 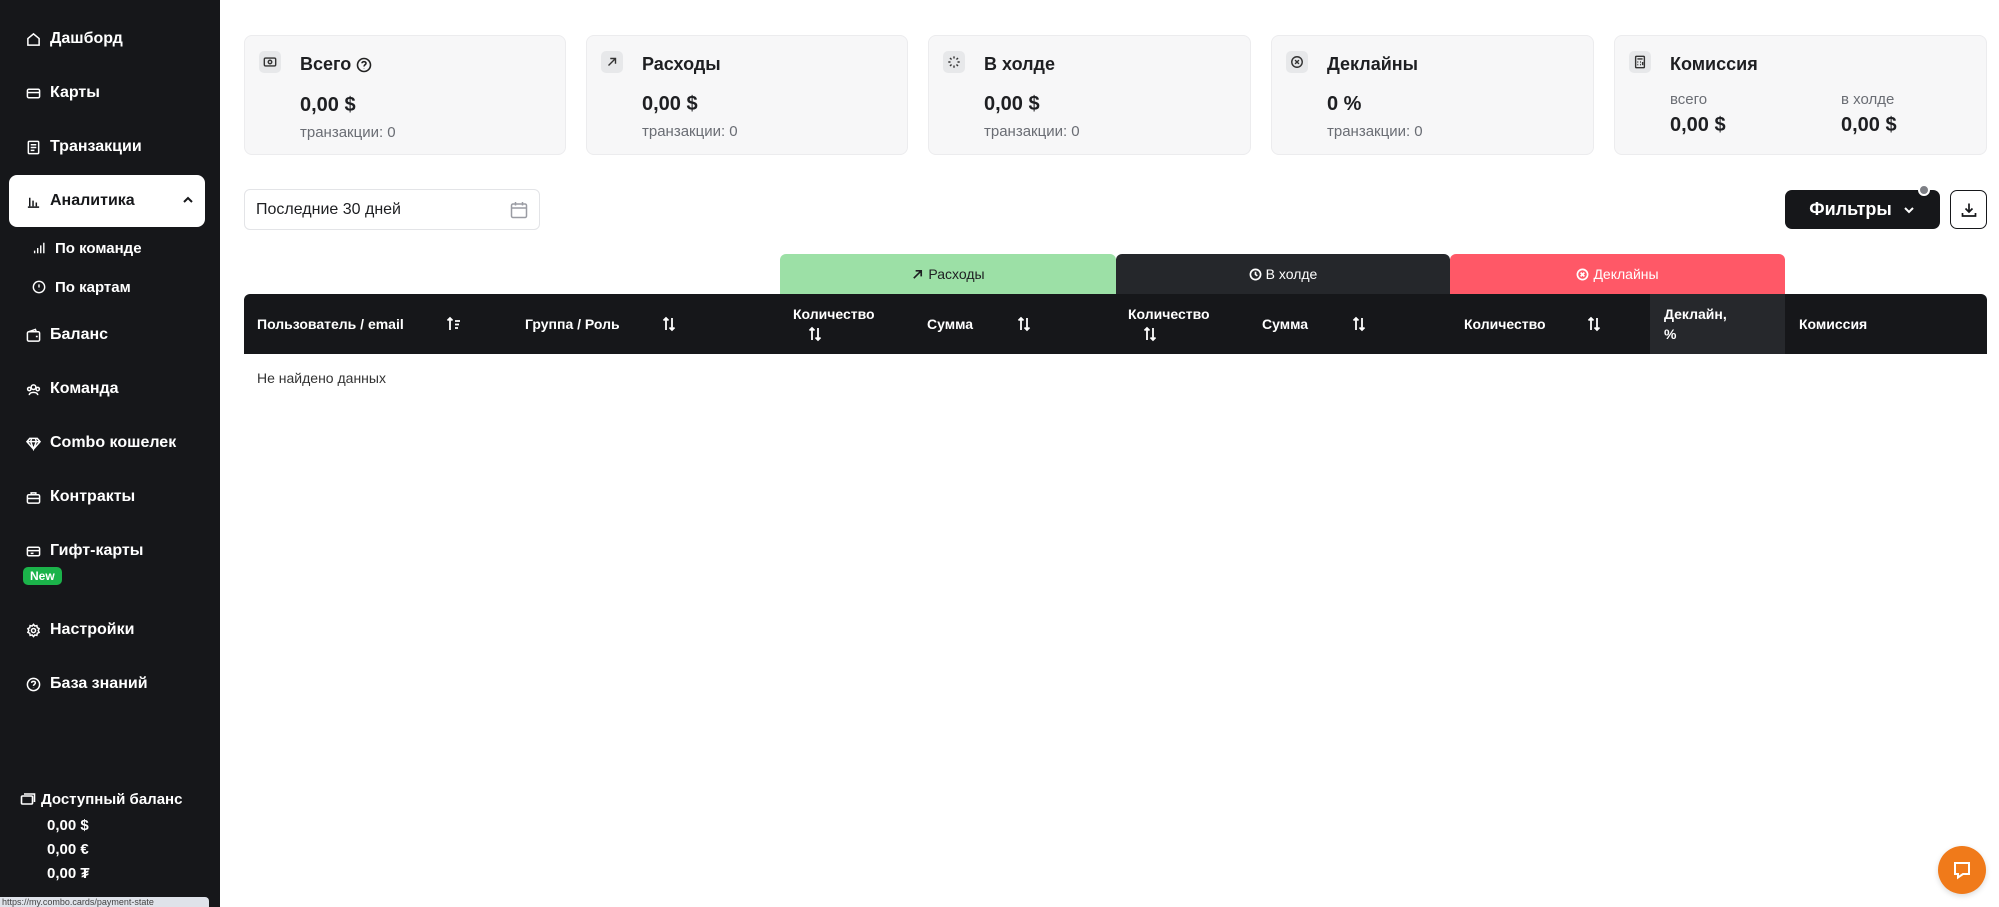 I want to click on gear-icon, so click(x=33, y=630).